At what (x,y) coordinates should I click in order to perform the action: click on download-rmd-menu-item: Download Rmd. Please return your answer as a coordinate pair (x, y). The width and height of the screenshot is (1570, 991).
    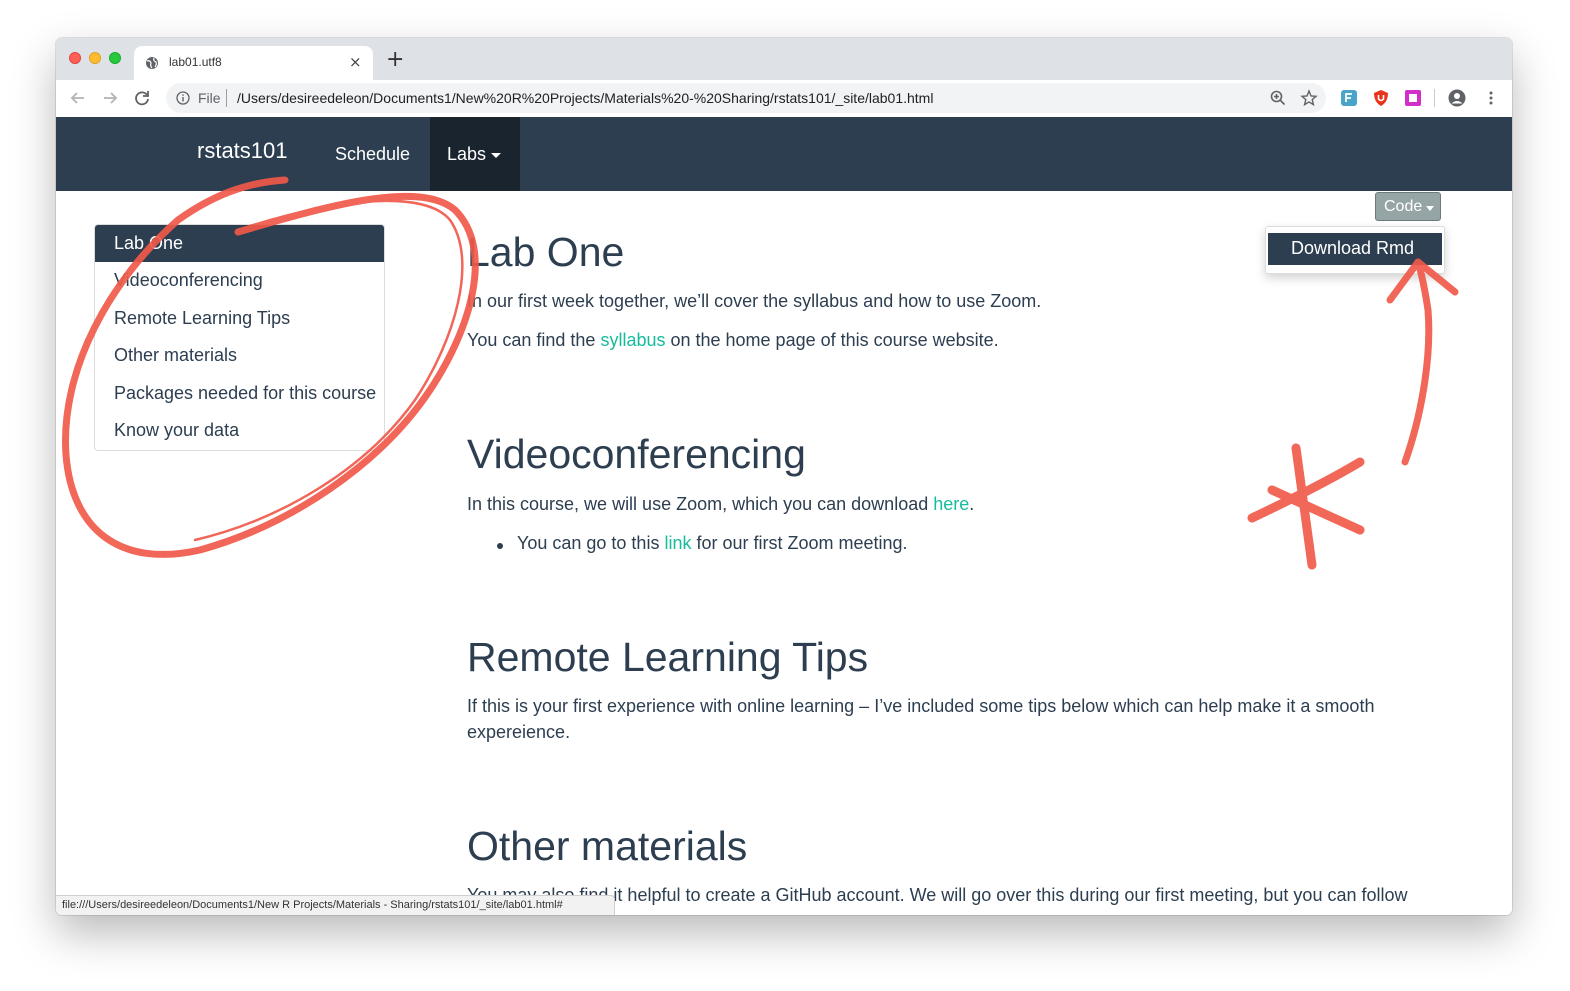
    Looking at the image, I should click on (1355, 249).